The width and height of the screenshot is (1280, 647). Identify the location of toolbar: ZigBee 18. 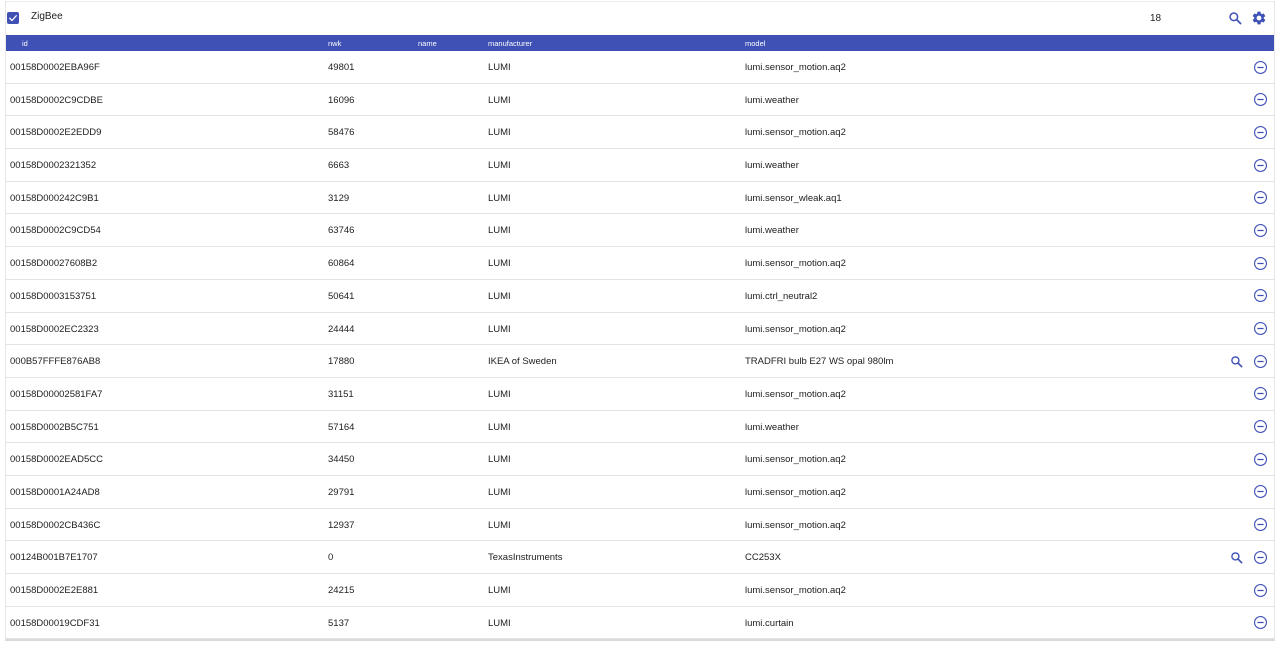
(640, 18).